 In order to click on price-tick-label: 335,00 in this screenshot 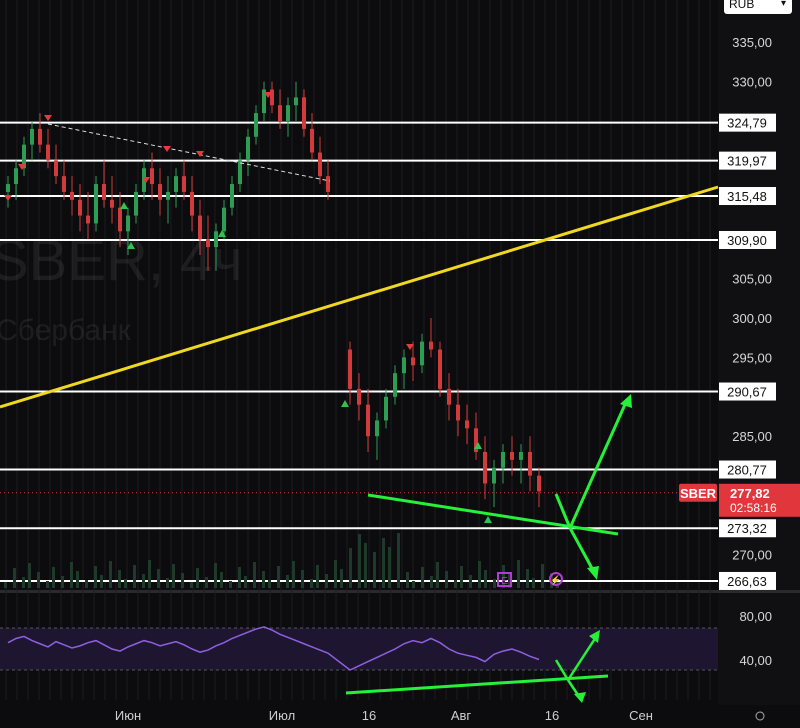, I will do `click(752, 42)`.